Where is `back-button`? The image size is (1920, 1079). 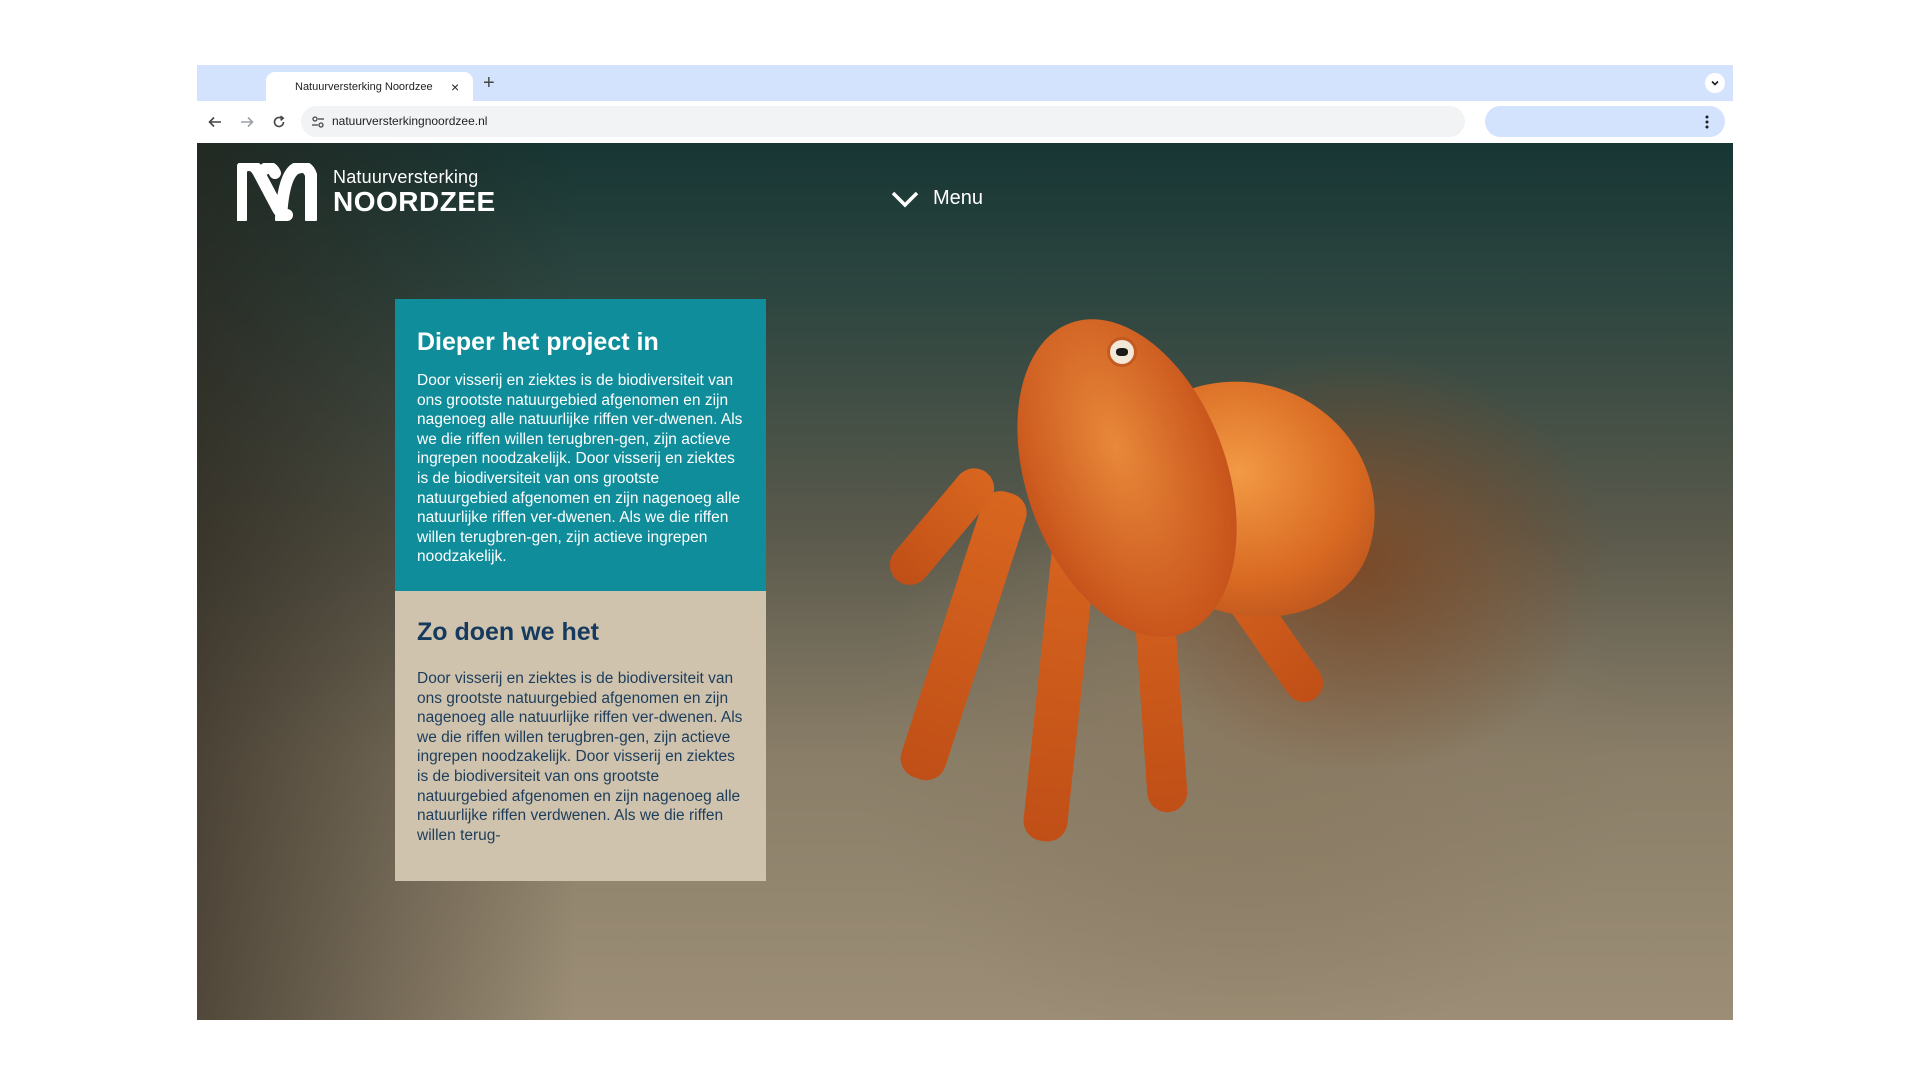
back-button is located at coordinates (215, 122).